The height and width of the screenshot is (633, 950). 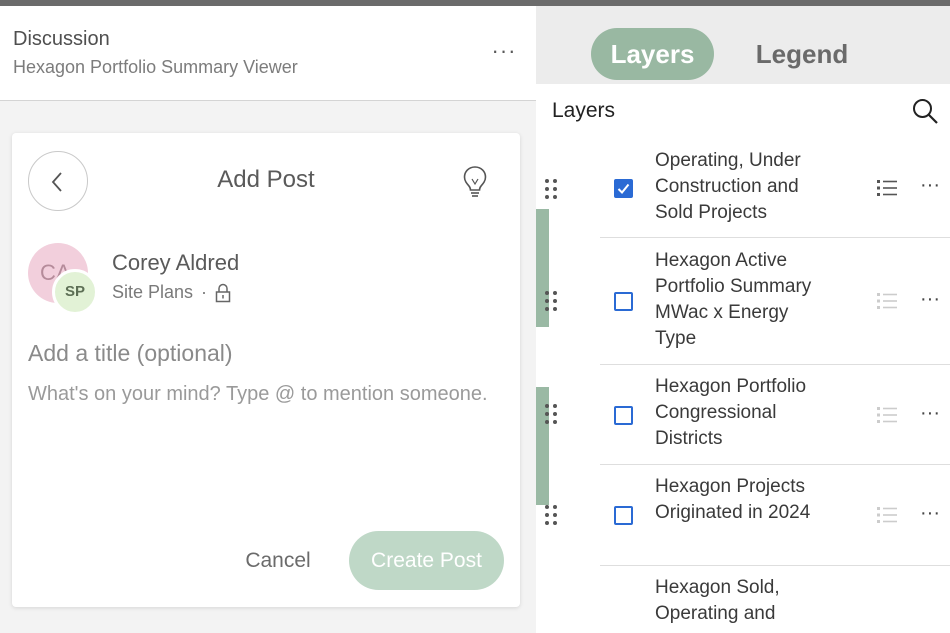 What do you see at coordinates (153, 292) in the screenshot?
I see `group-name: Site Plans` at bounding box center [153, 292].